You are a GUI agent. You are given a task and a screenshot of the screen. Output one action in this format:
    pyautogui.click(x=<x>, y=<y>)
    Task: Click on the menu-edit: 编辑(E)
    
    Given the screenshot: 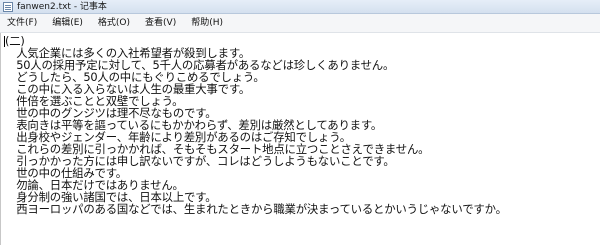 What is the action you would take?
    pyautogui.click(x=68, y=23)
    